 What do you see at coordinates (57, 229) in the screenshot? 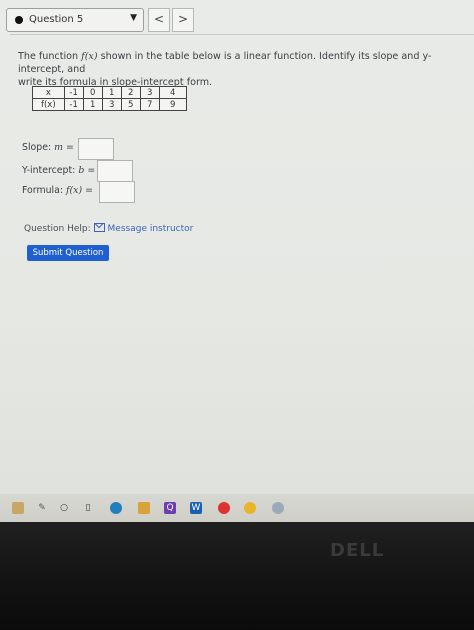
I see `question-help-label: Question Help:` at bounding box center [57, 229].